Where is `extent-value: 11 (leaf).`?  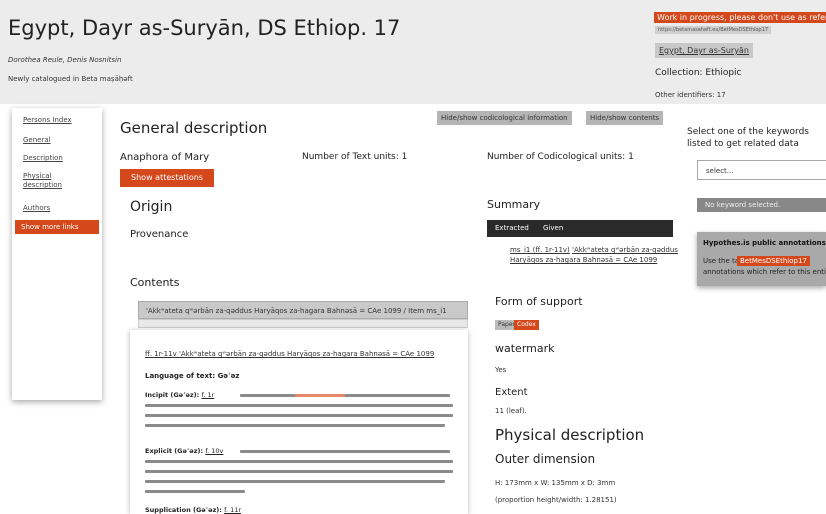
extent-value: 11 (leaf). is located at coordinates (511, 411).